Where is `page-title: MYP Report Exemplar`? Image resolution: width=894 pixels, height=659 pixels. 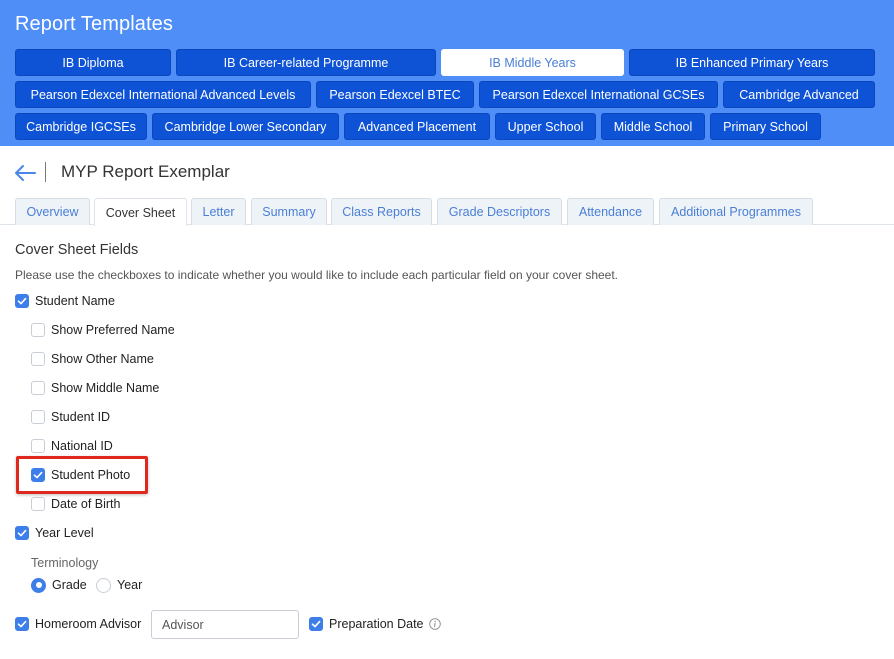
page-title: MYP Report Exemplar is located at coordinates (145, 171).